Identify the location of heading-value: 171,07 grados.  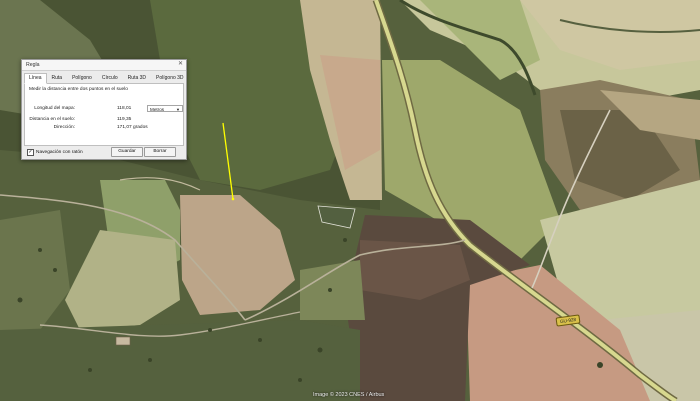
(132, 127).